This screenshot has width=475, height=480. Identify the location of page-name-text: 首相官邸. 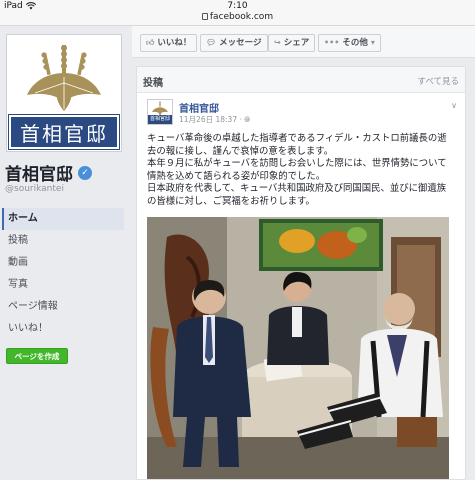
(39, 175).